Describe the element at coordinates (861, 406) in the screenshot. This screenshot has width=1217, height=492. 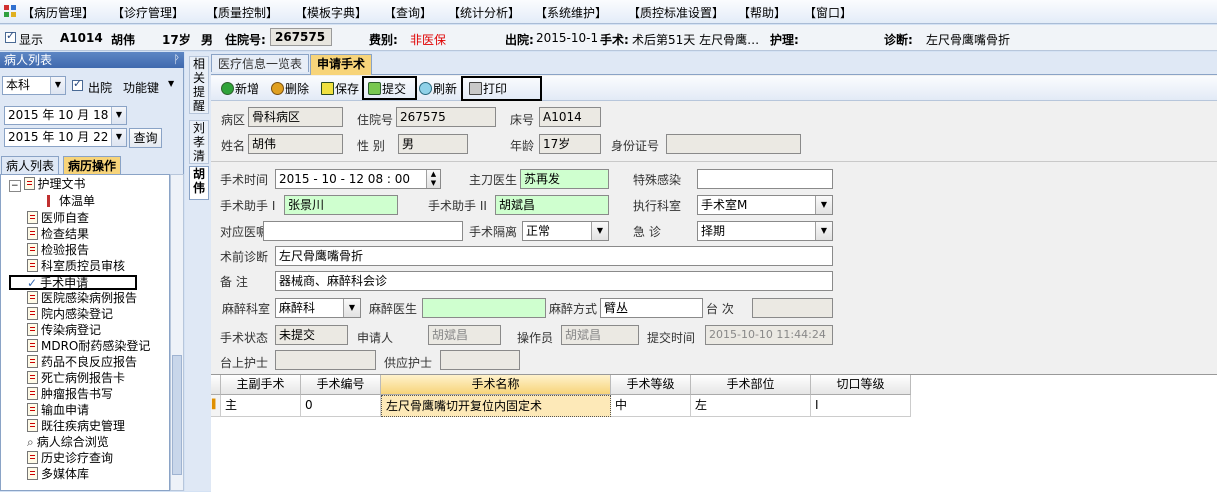
I see `table-cell: I` at that location.